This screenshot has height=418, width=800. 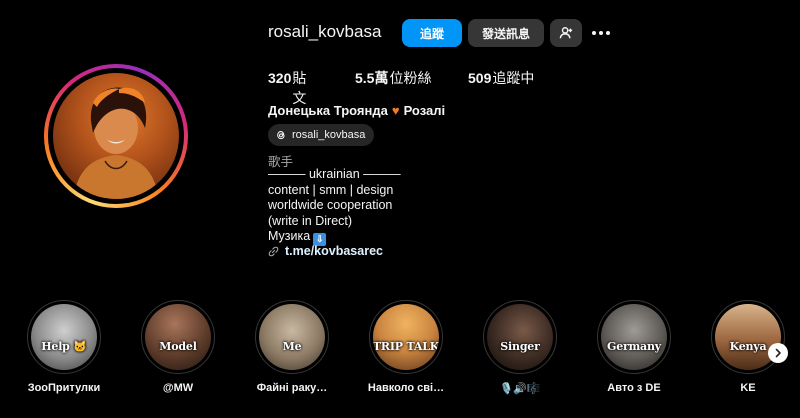 What do you see at coordinates (395, 110) in the screenshot?
I see `orange-heart-icon: ♥` at bounding box center [395, 110].